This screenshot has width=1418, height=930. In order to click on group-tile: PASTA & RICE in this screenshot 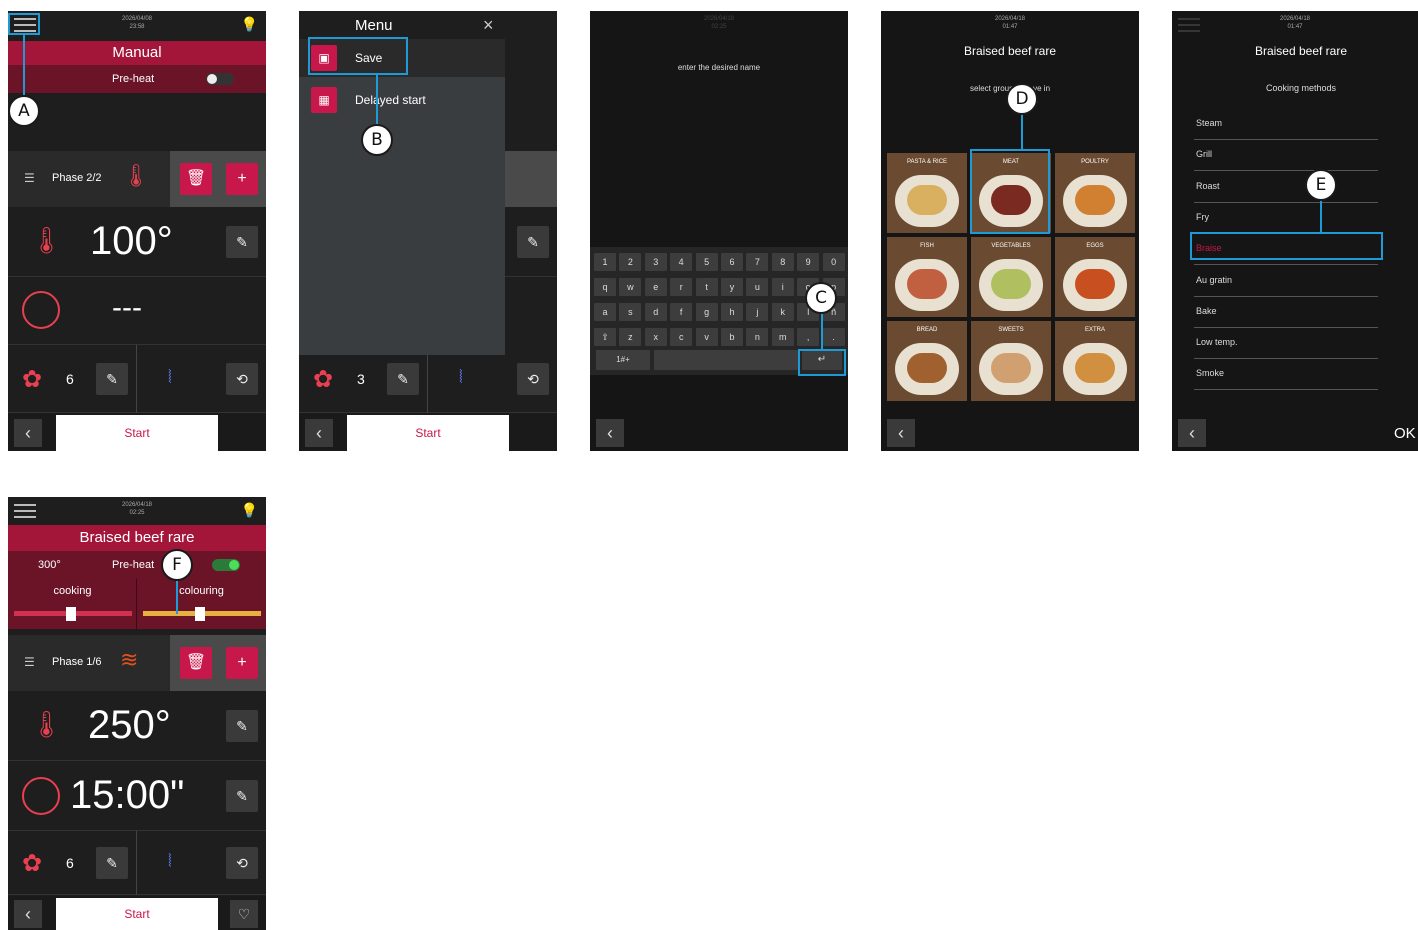, I will do `click(927, 193)`.